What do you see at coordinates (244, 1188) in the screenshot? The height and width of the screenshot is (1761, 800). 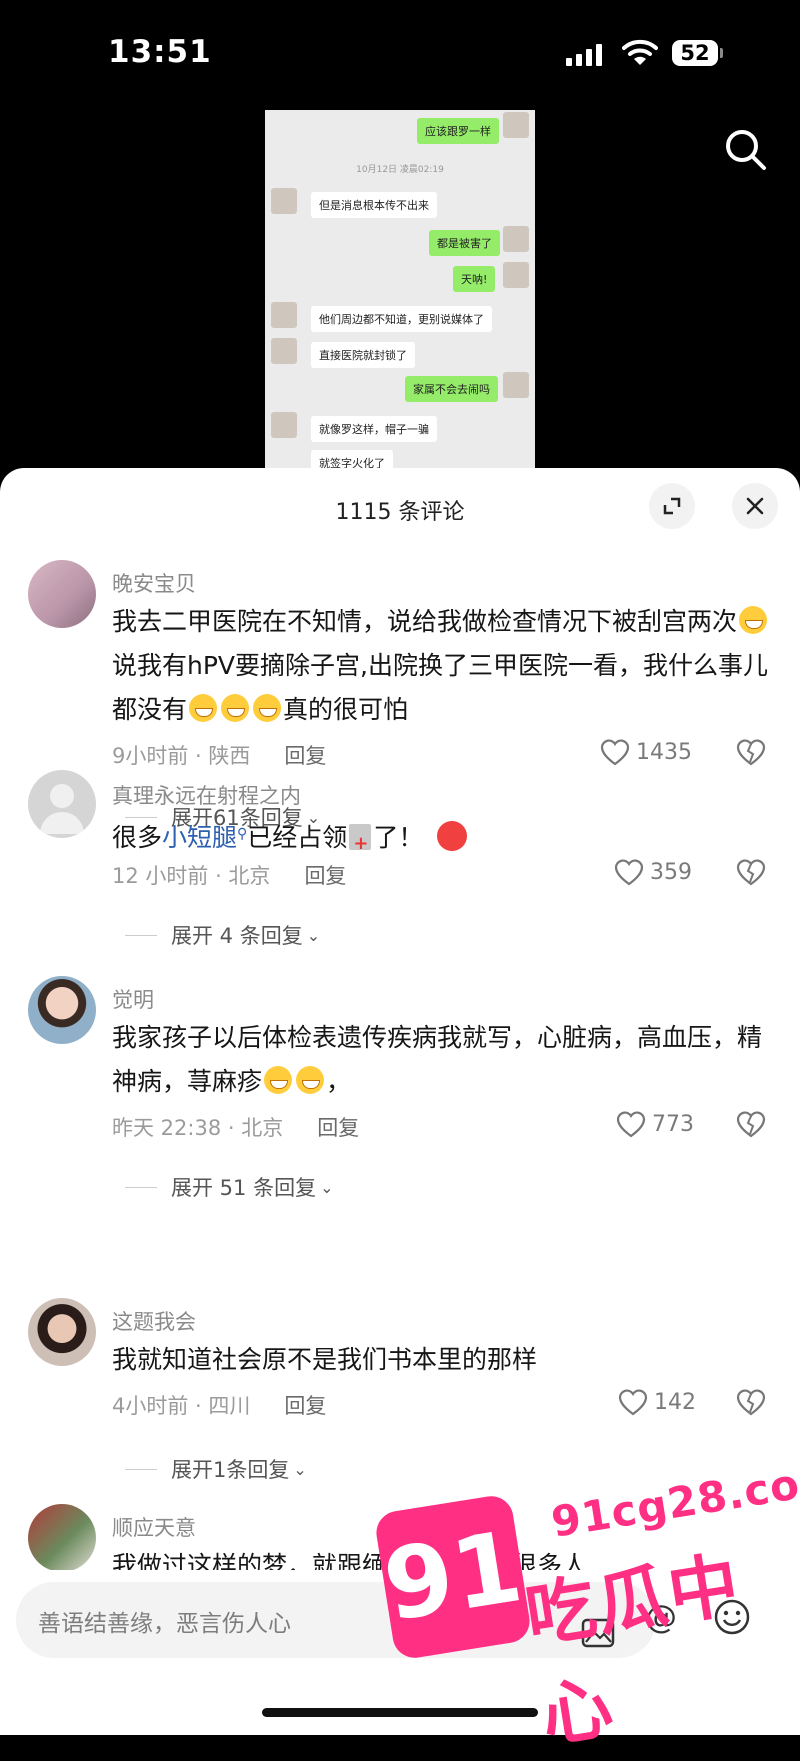 I see `expand-replies-label: 展开 51 条回复` at bounding box center [244, 1188].